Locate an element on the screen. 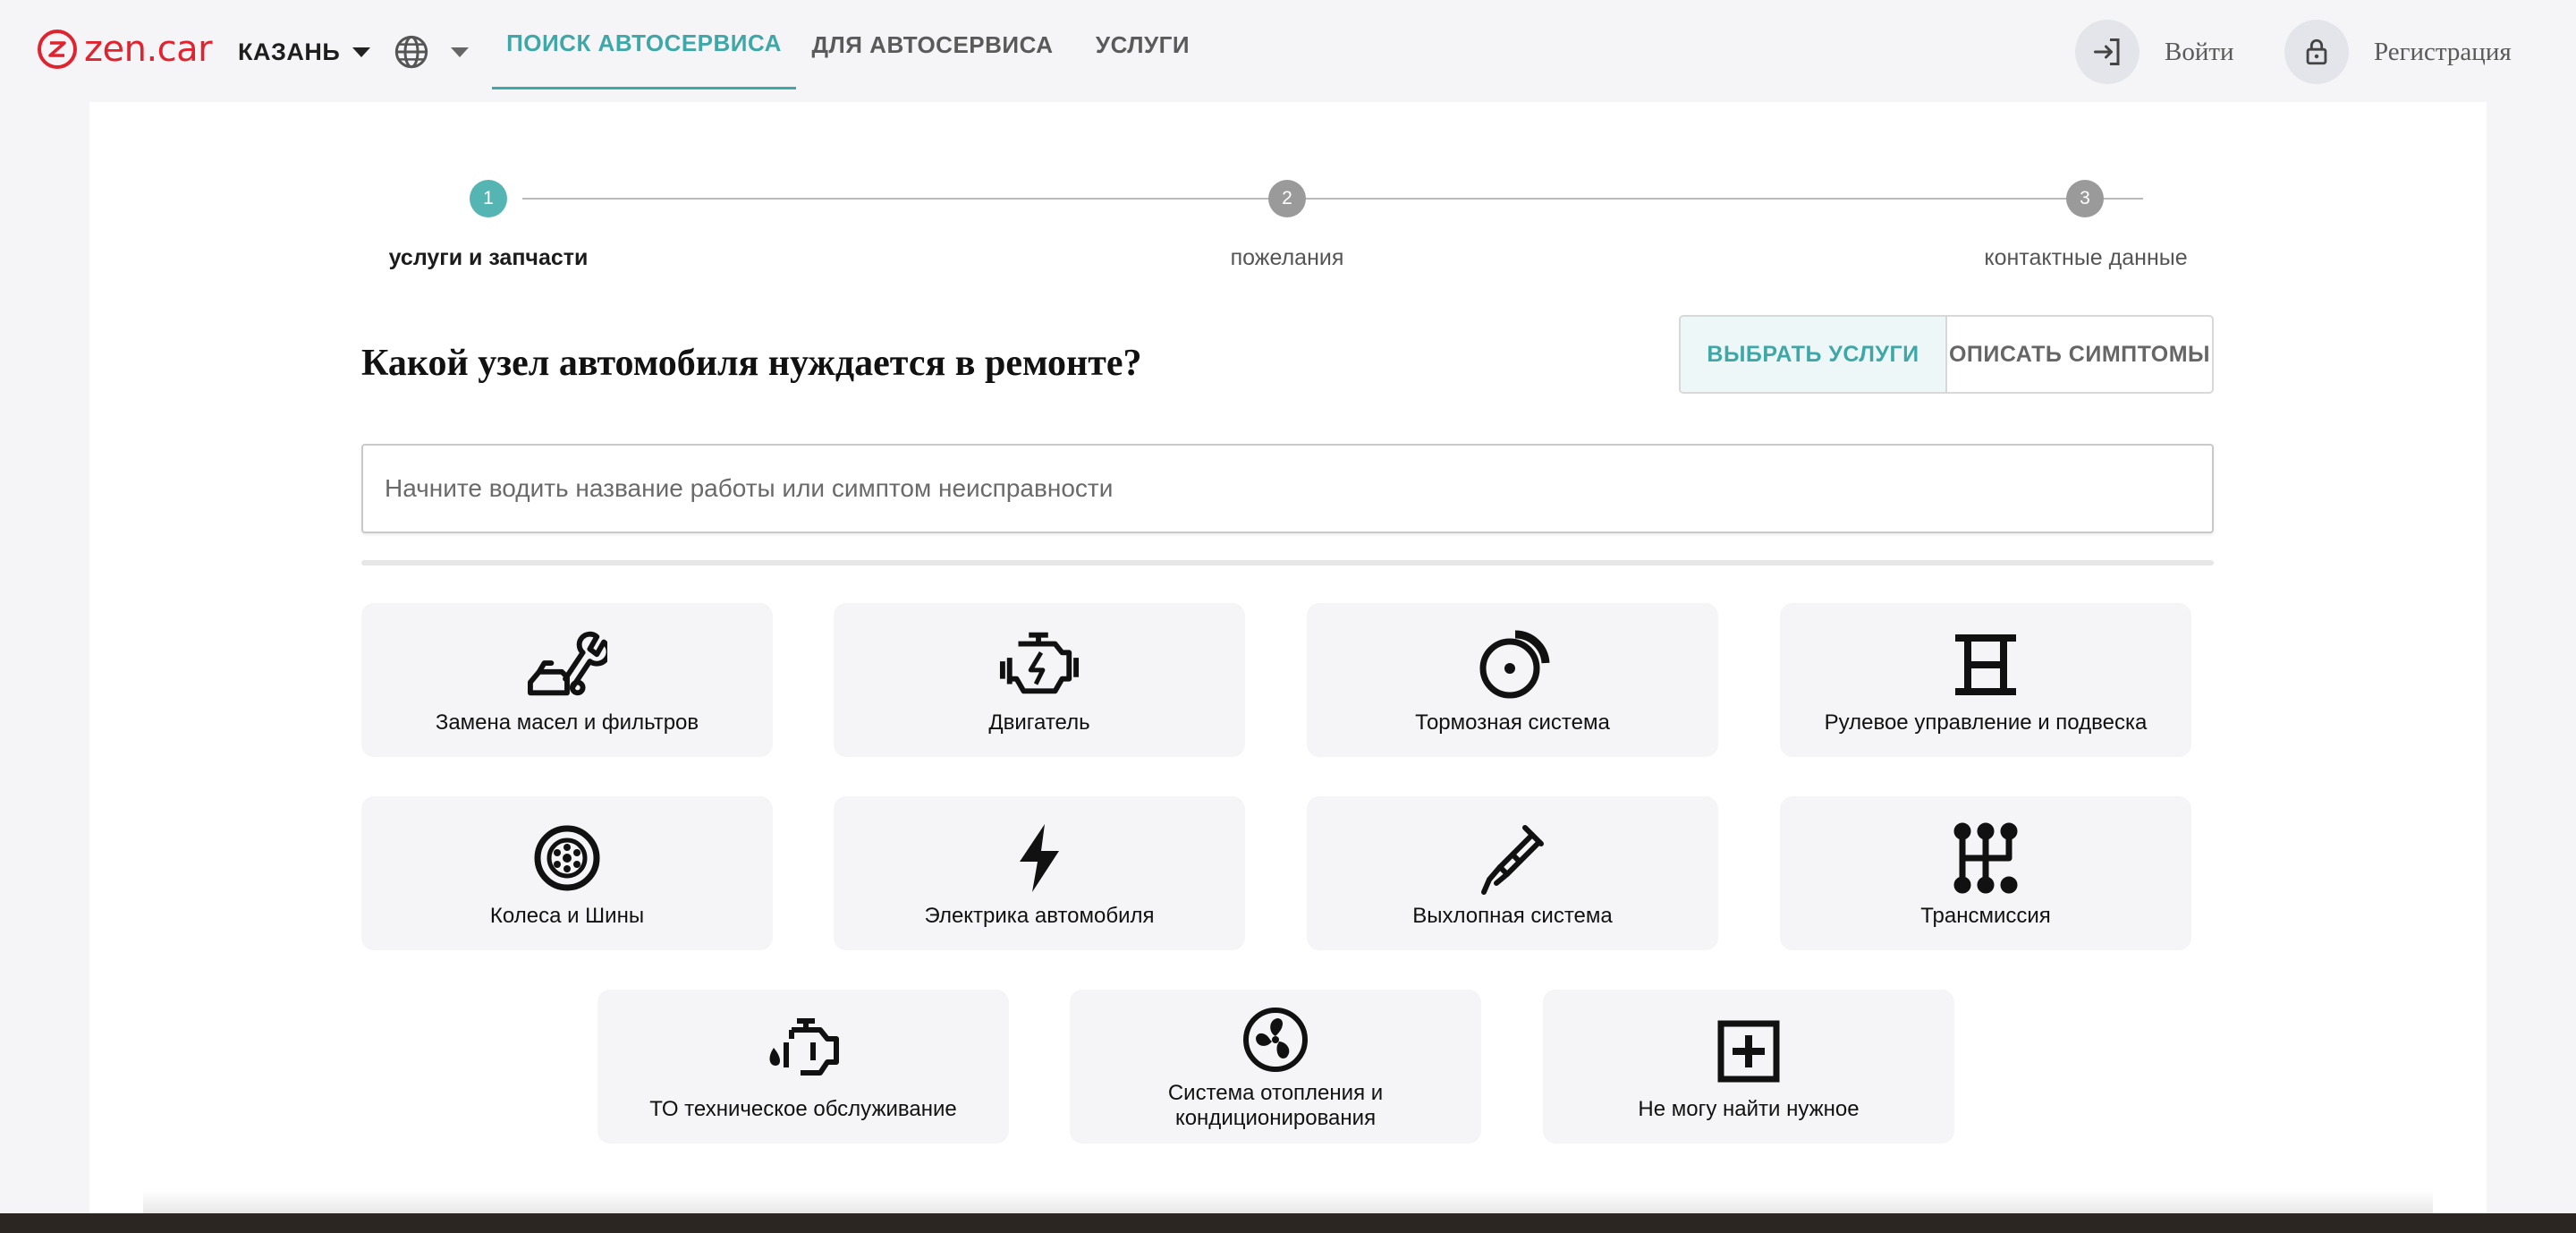  selection-mode-toggle: ВЫБРАТЬ УСЛУГИ ОПИСАТЬ СИМПТОМЫ is located at coordinates (1946, 354).